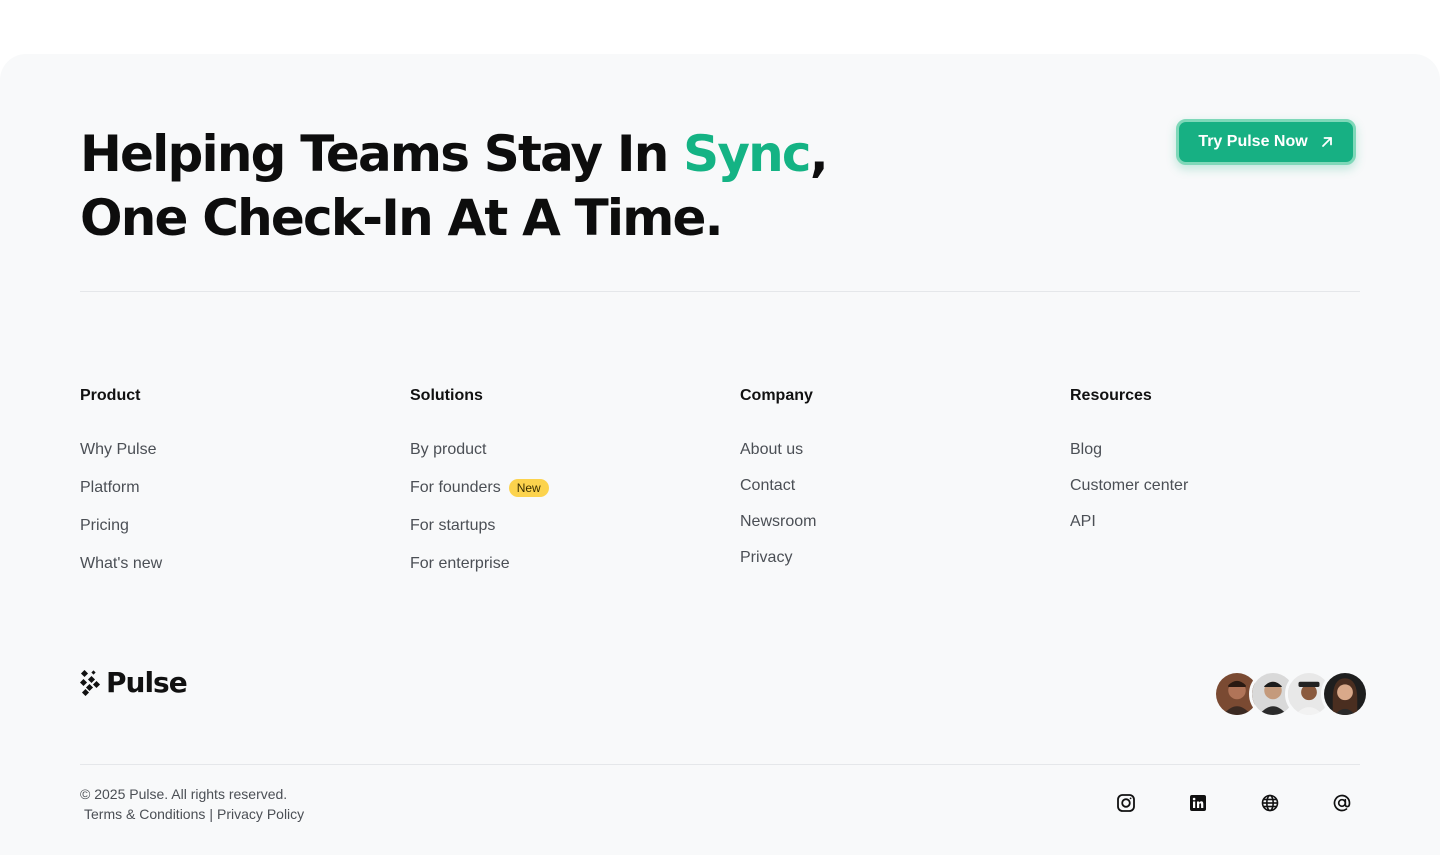  What do you see at coordinates (778, 459) in the screenshot?
I see `footer-link-about-us: About us` at bounding box center [778, 459].